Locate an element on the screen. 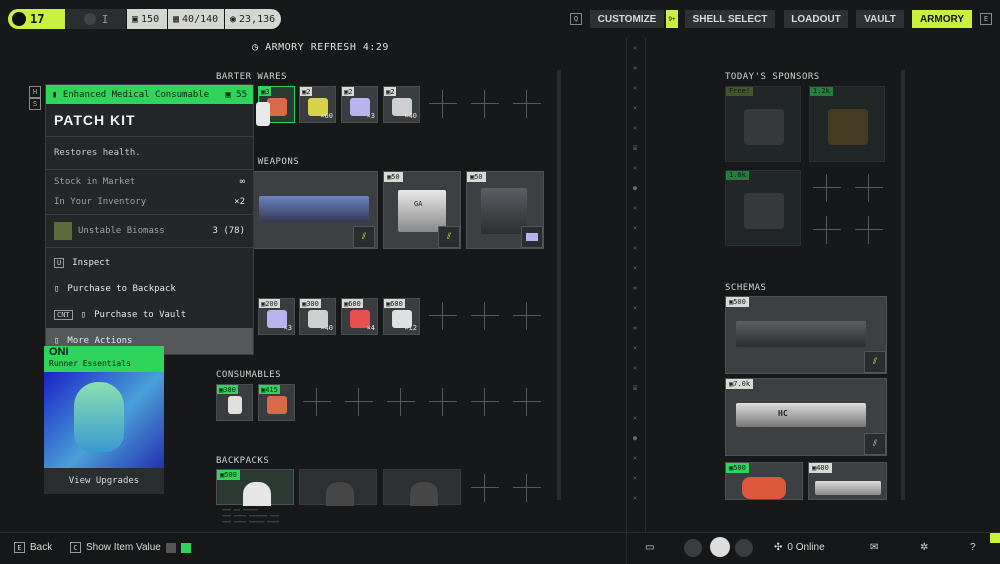 This screenshot has width=1000, height=564. schema-price: 7.0k is located at coordinates (742, 384).